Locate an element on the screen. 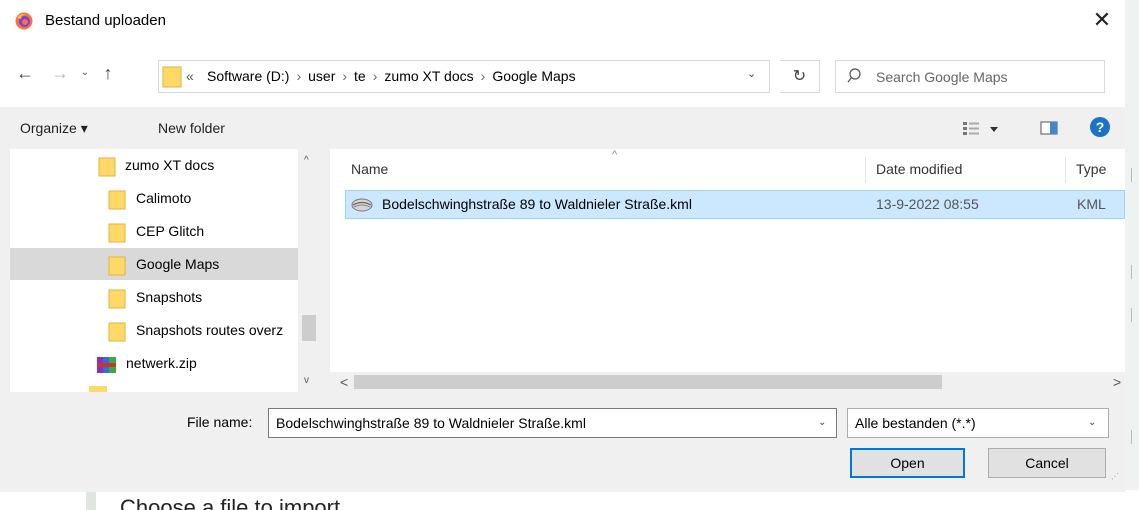 This screenshot has width=1139, height=510. background-heading: Choose a file to import is located at coordinates (230, 502).